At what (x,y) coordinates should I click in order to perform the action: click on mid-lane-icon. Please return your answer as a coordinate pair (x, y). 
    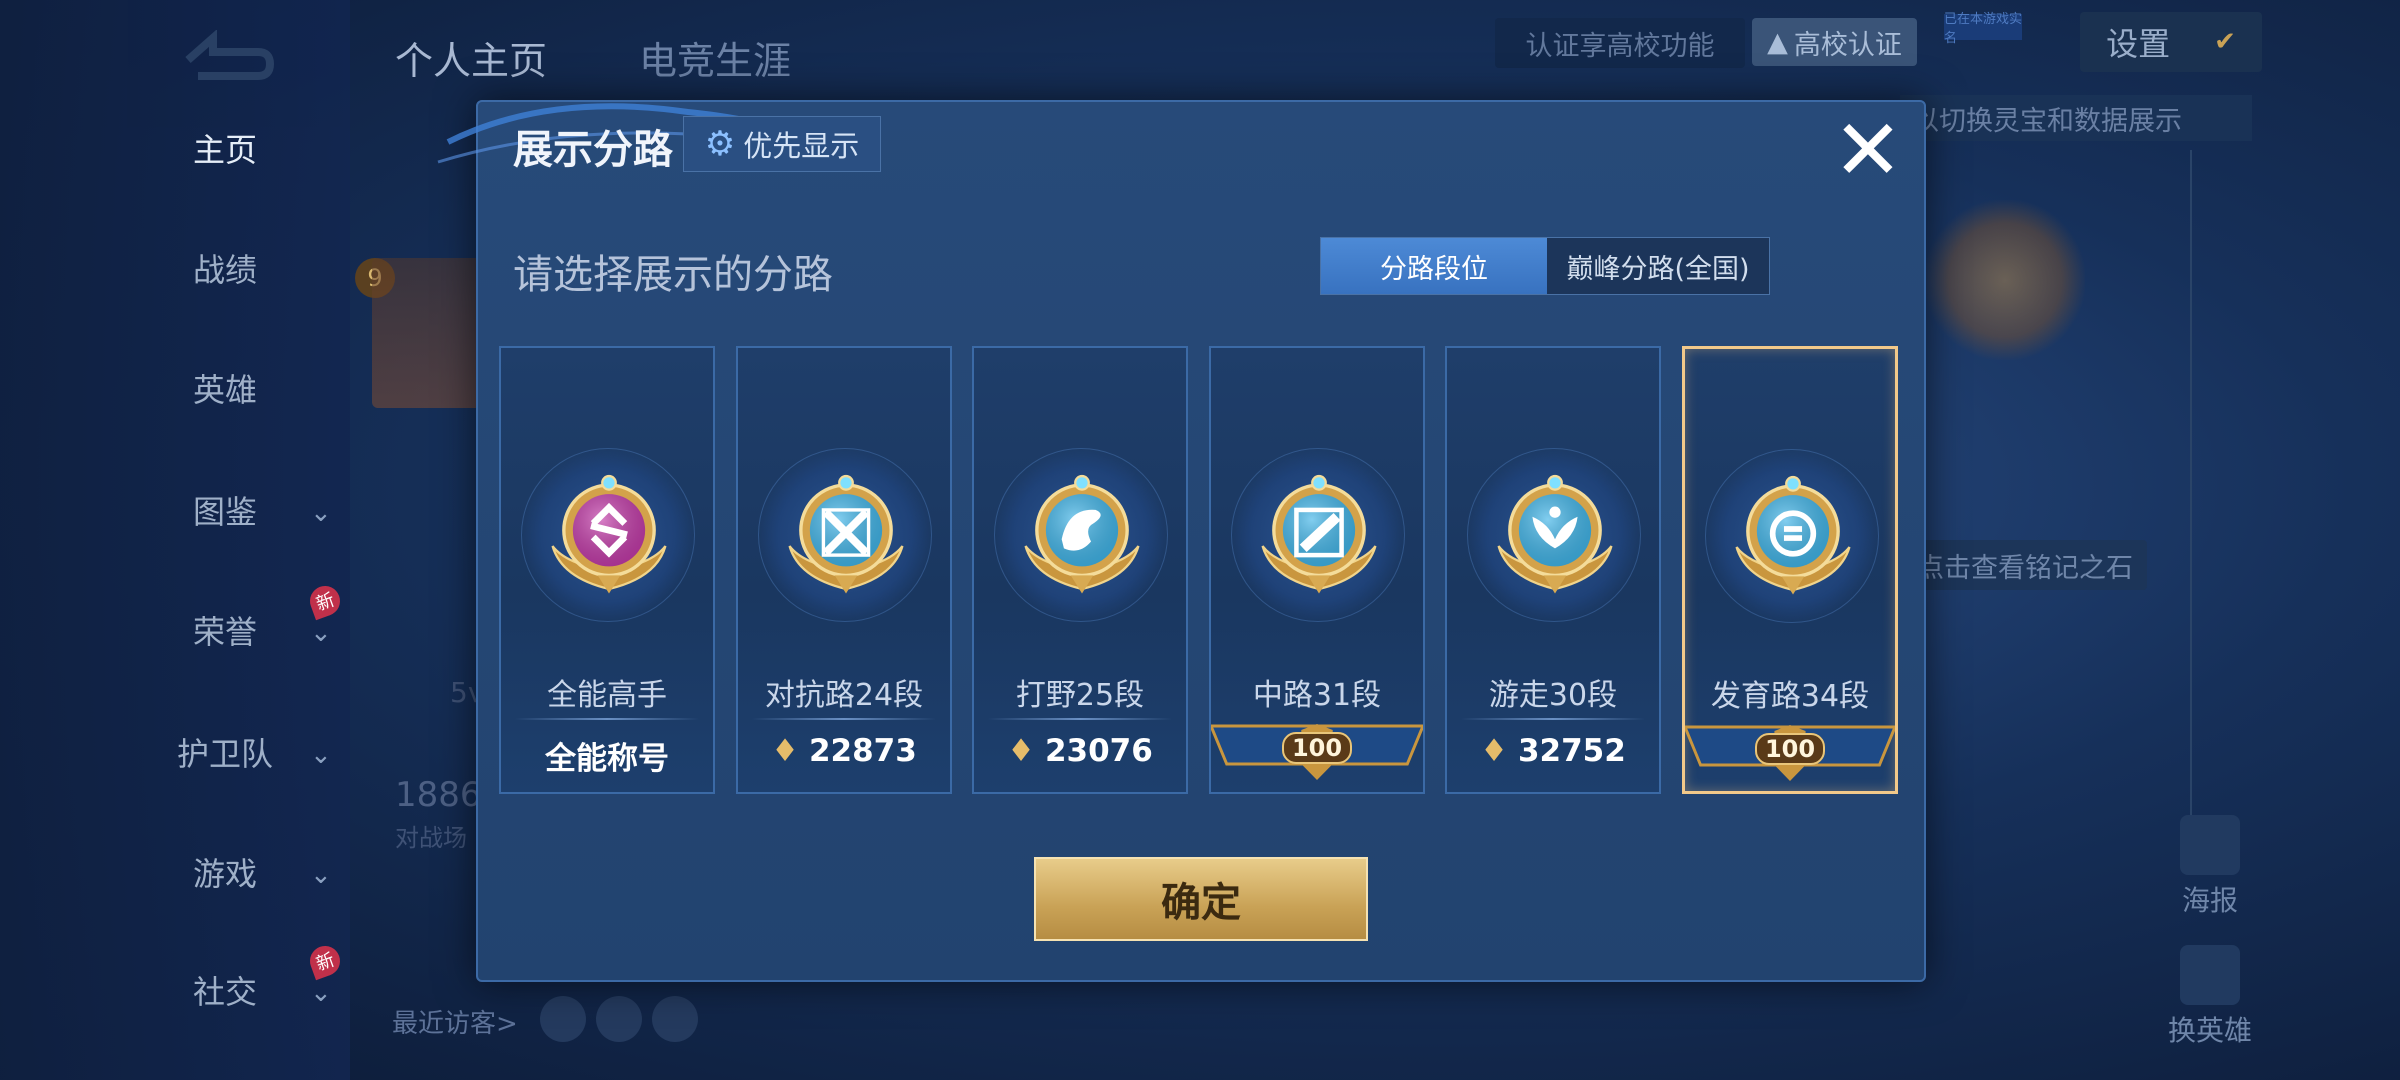
    Looking at the image, I should click on (1319, 534).